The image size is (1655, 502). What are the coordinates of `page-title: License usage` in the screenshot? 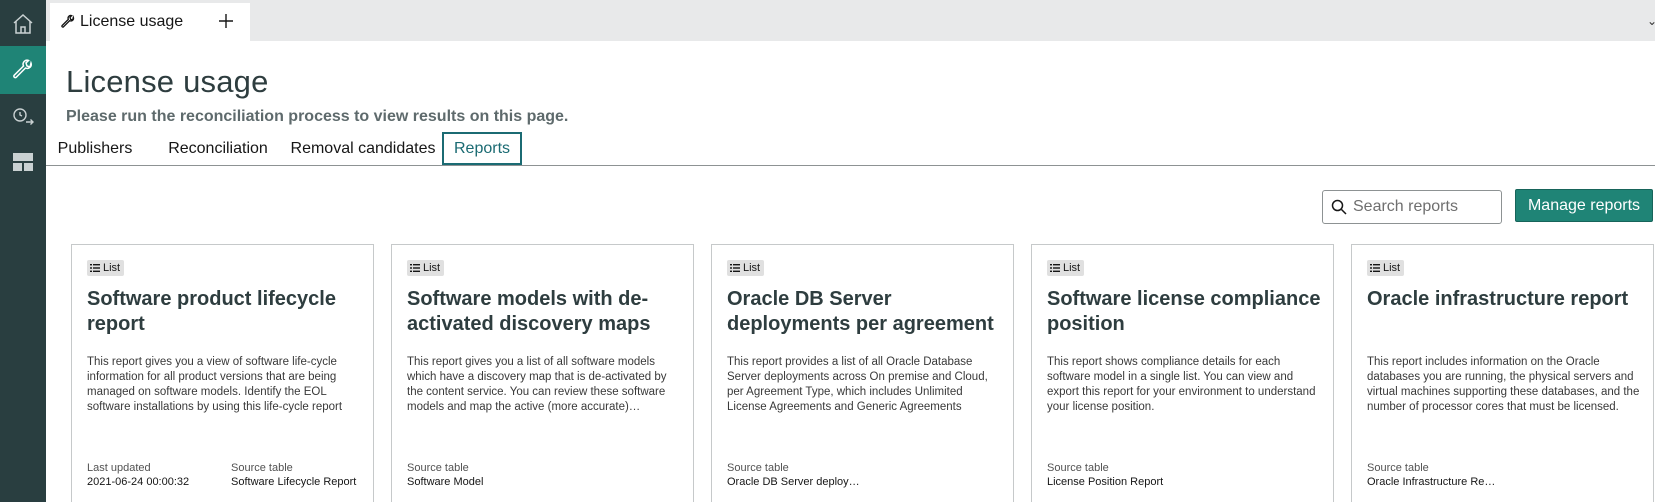 It's located at (167, 81).